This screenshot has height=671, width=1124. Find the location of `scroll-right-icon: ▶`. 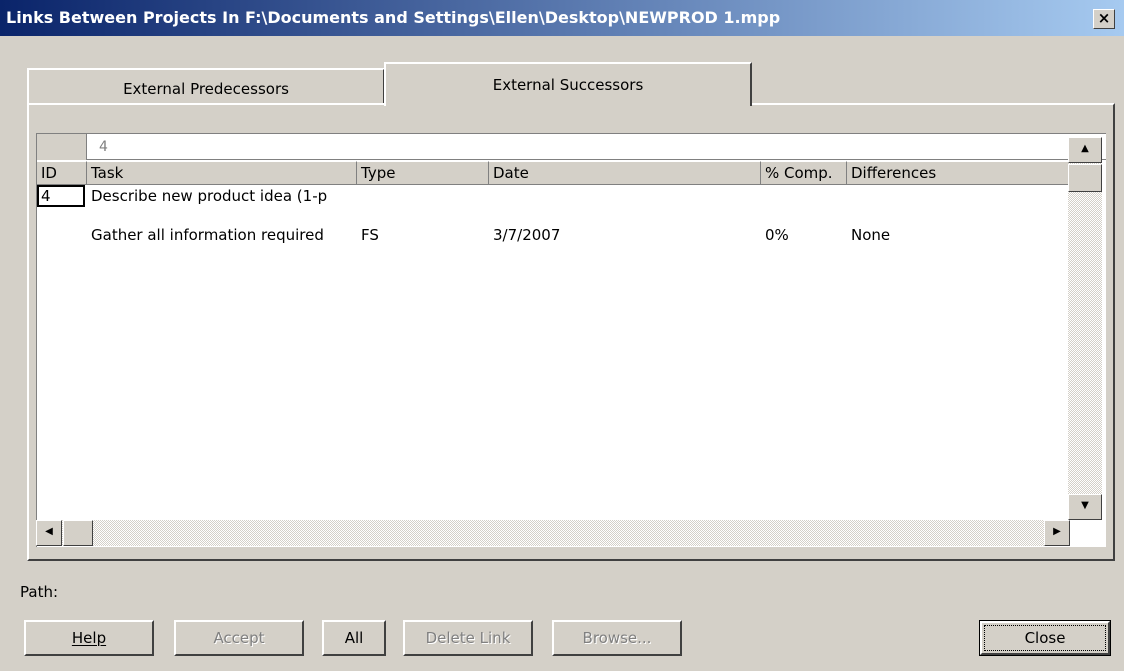

scroll-right-icon: ▶ is located at coordinates (1057, 533).